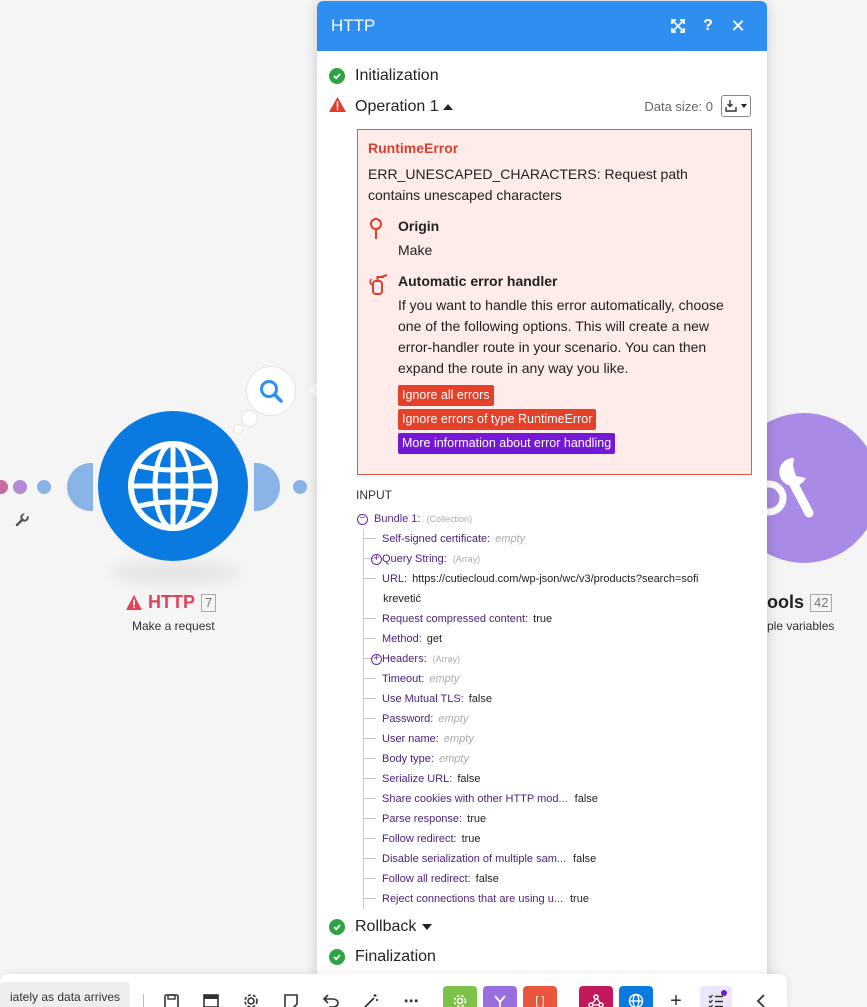 This screenshot has width=867, height=1007. I want to click on close-icon: ✕, so click(738, 26).